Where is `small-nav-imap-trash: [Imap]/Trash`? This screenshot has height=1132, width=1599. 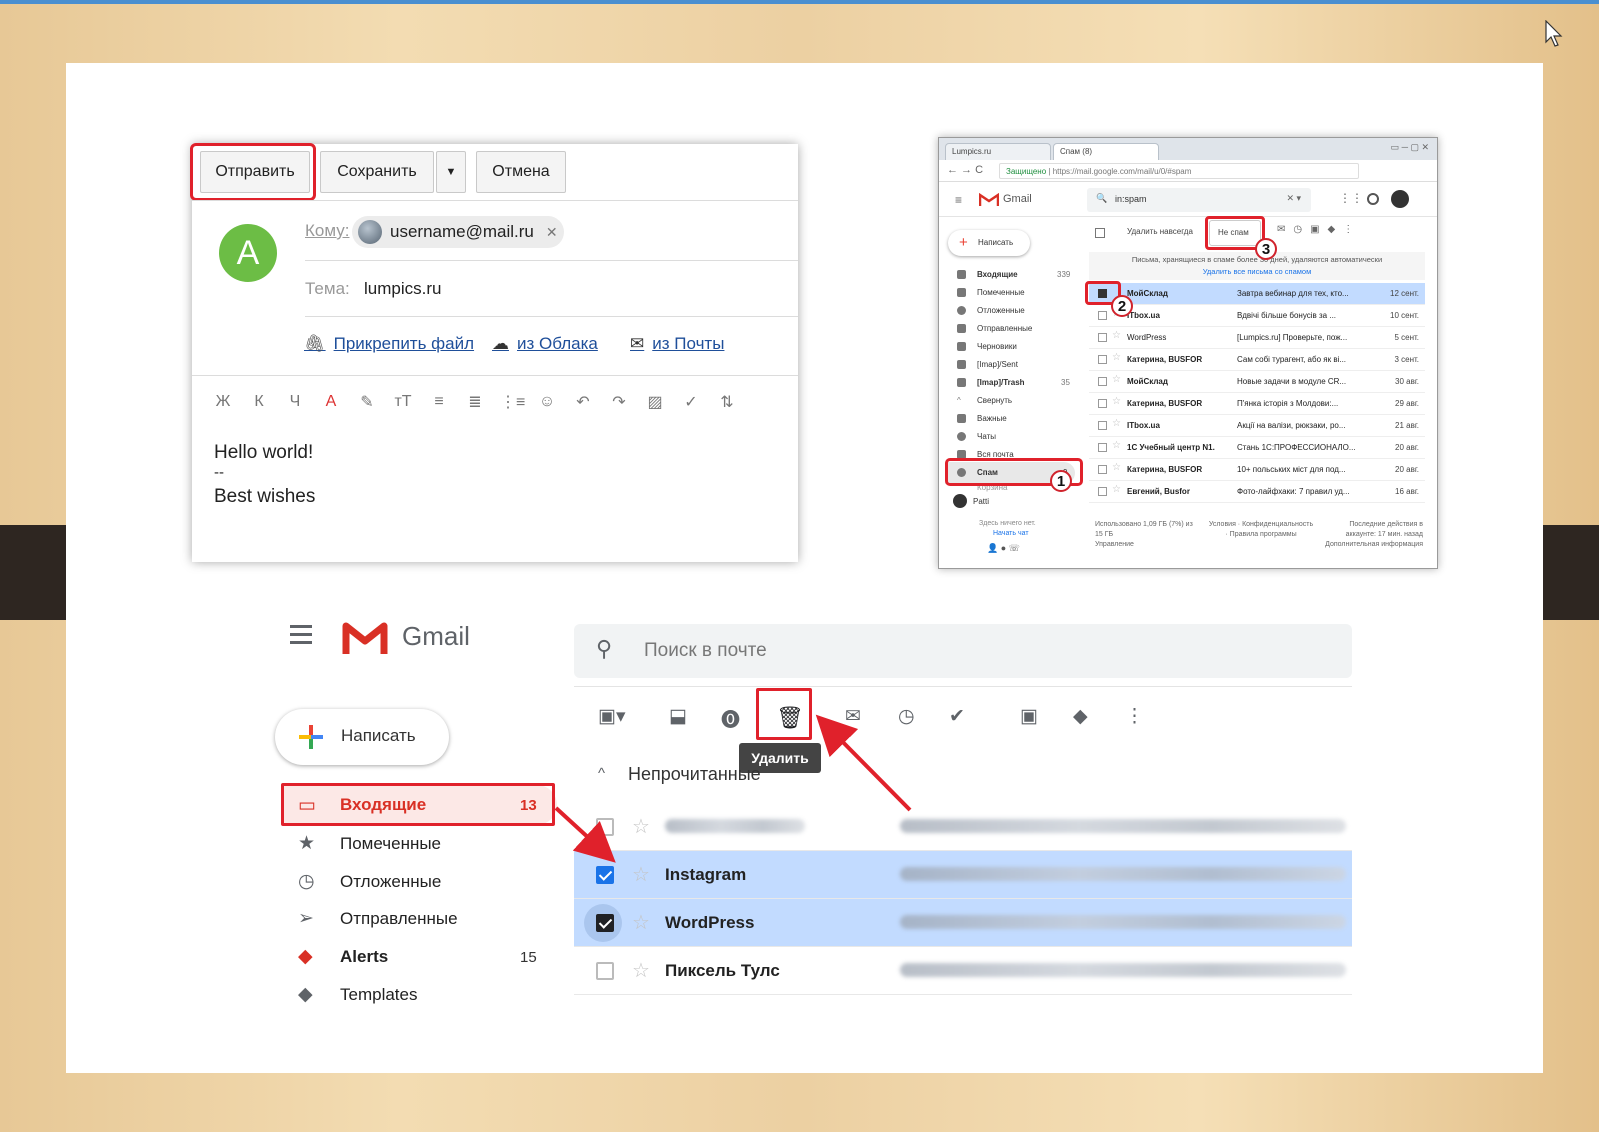
small-nav-imap-trash: [Imap]/Trash is located at coordinates (1001, 382).